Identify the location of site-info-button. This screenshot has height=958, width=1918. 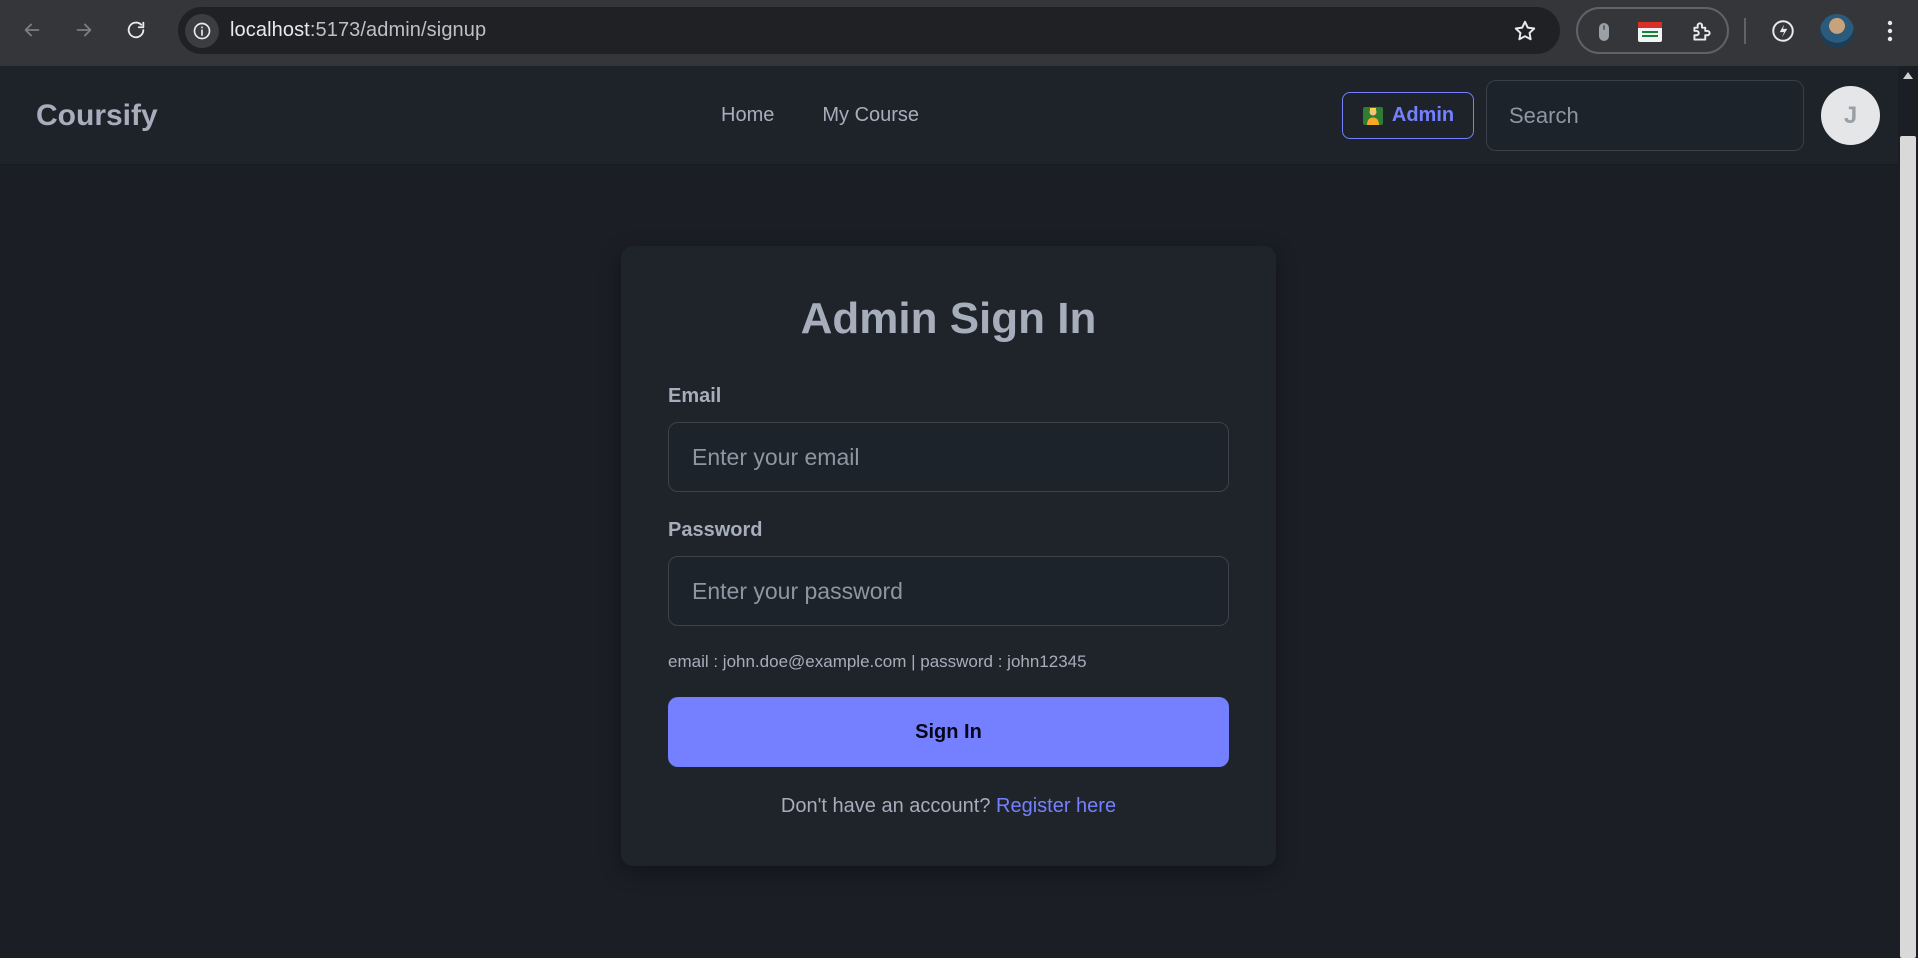
(202, 31).